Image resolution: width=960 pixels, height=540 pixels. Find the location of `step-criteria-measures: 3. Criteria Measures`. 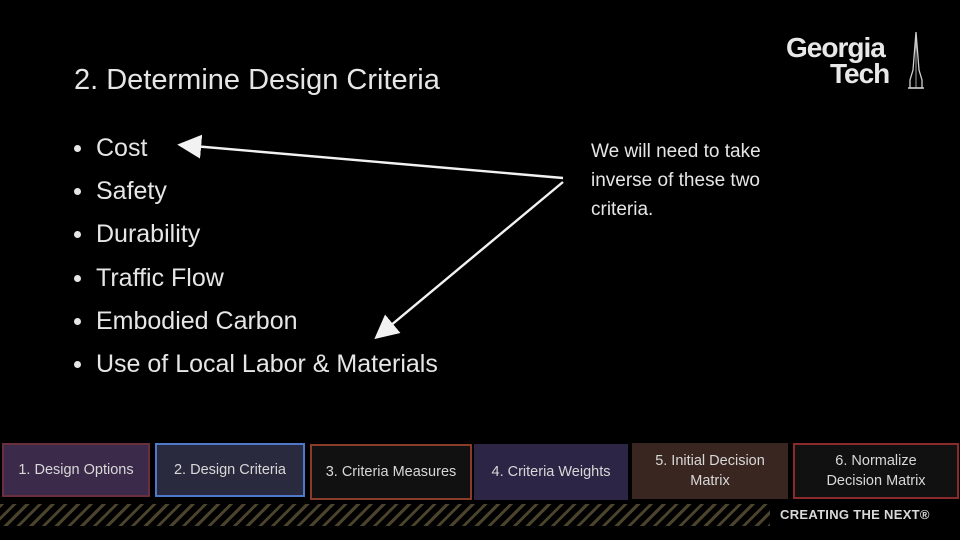

step-criteria-measures: 3. Criteria Measures is located at coordinates (391, 472).